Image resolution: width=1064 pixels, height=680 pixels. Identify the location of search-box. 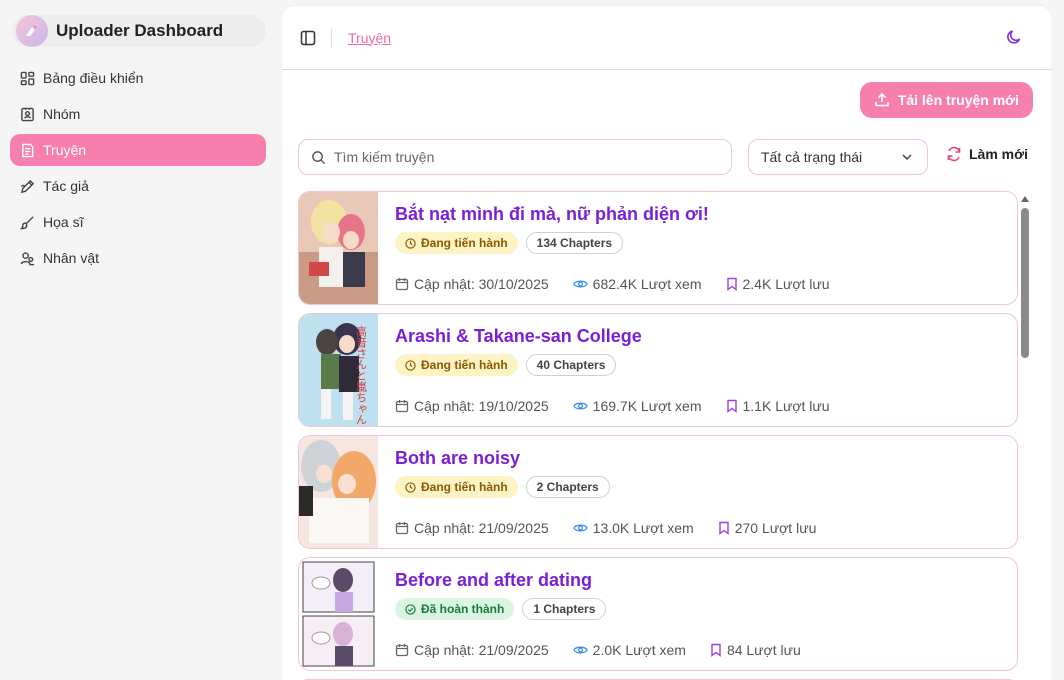
(515, 157).